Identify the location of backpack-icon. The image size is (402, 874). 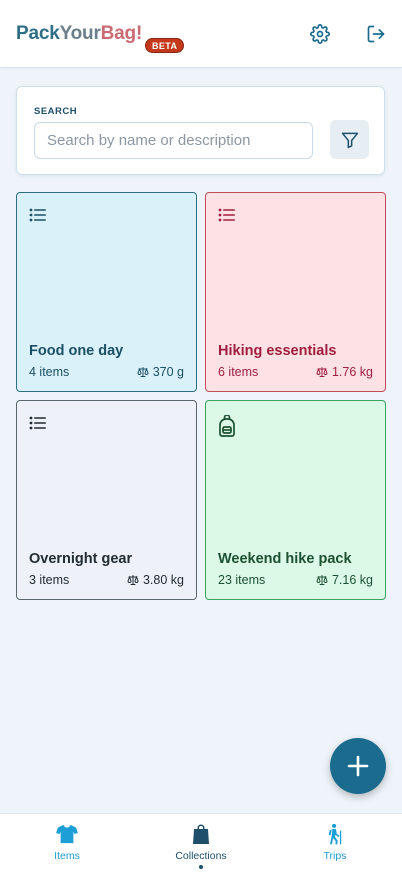
(227, 426).